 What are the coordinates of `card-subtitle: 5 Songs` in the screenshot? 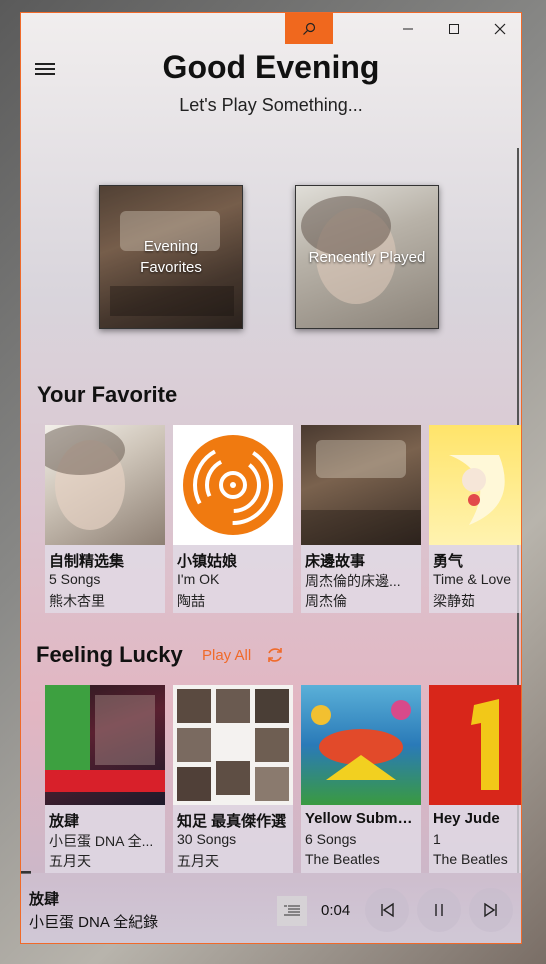 It's located at (75, 579).